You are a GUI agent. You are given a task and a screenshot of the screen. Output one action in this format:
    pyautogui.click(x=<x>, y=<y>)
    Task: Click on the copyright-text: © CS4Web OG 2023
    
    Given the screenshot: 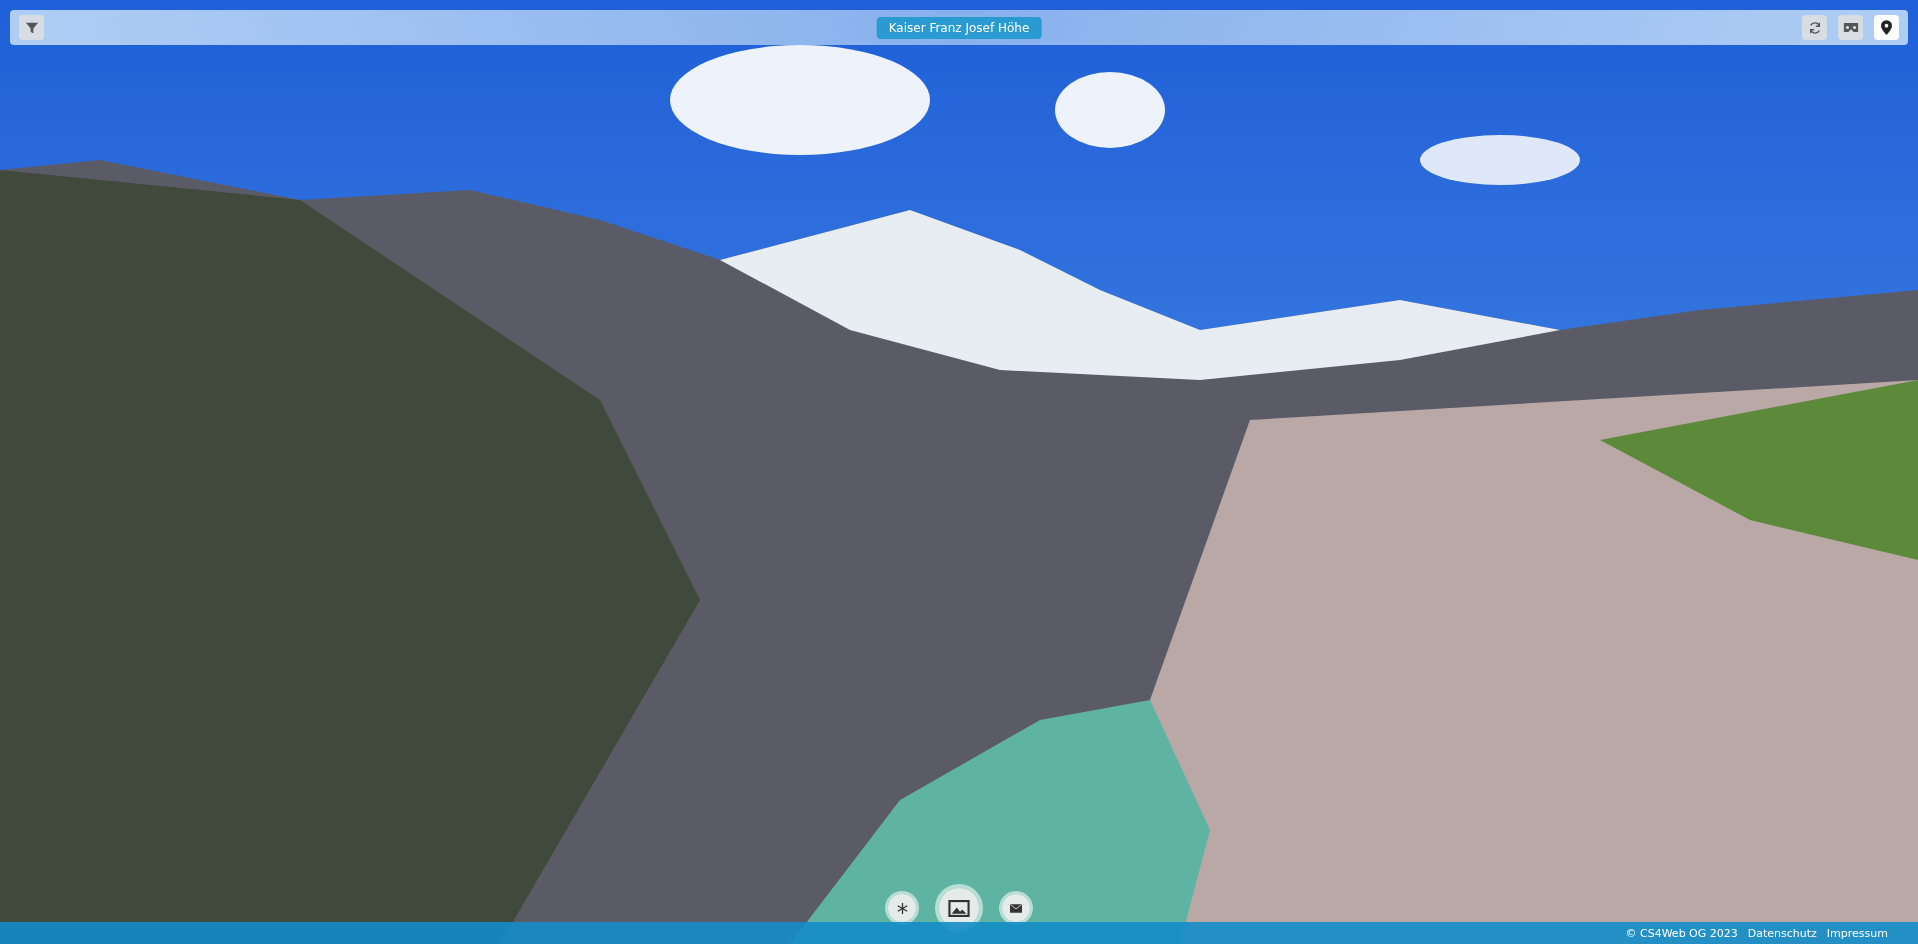 What is the action you would take?
    pyautogui.click(x=1681, y=933)
    